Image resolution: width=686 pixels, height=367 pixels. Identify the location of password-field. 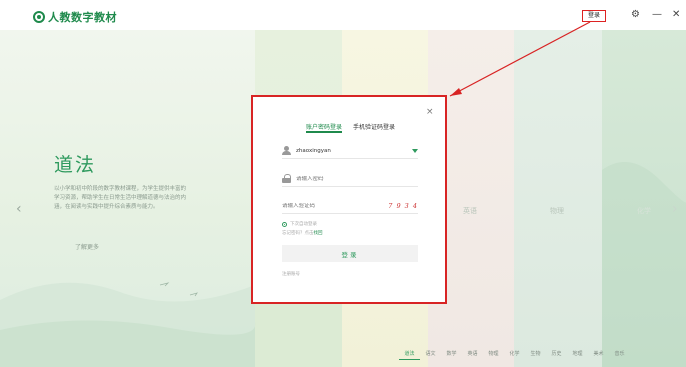
(350, 179).